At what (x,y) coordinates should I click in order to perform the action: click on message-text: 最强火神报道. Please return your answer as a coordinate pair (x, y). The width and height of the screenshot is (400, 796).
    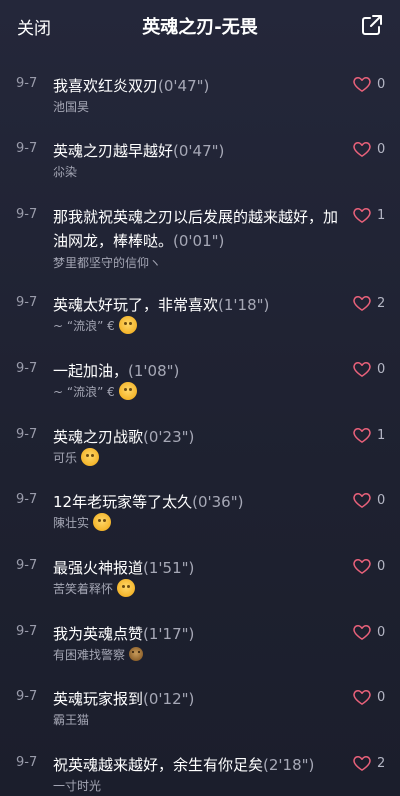
    Looking at the image, I should click on (98, 568).